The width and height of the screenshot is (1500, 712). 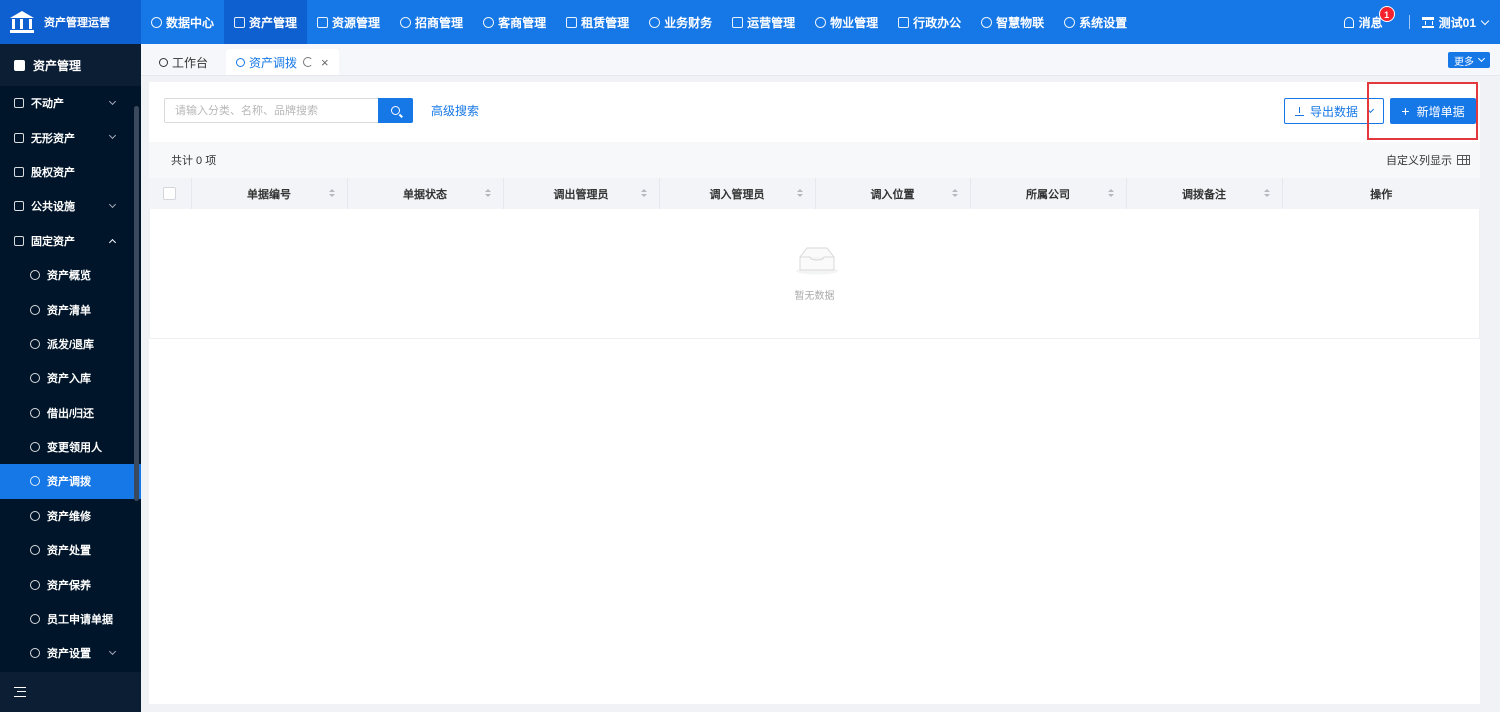 I want to click on nav-merchant-management: 客商管理, so click(x=514, y=22).